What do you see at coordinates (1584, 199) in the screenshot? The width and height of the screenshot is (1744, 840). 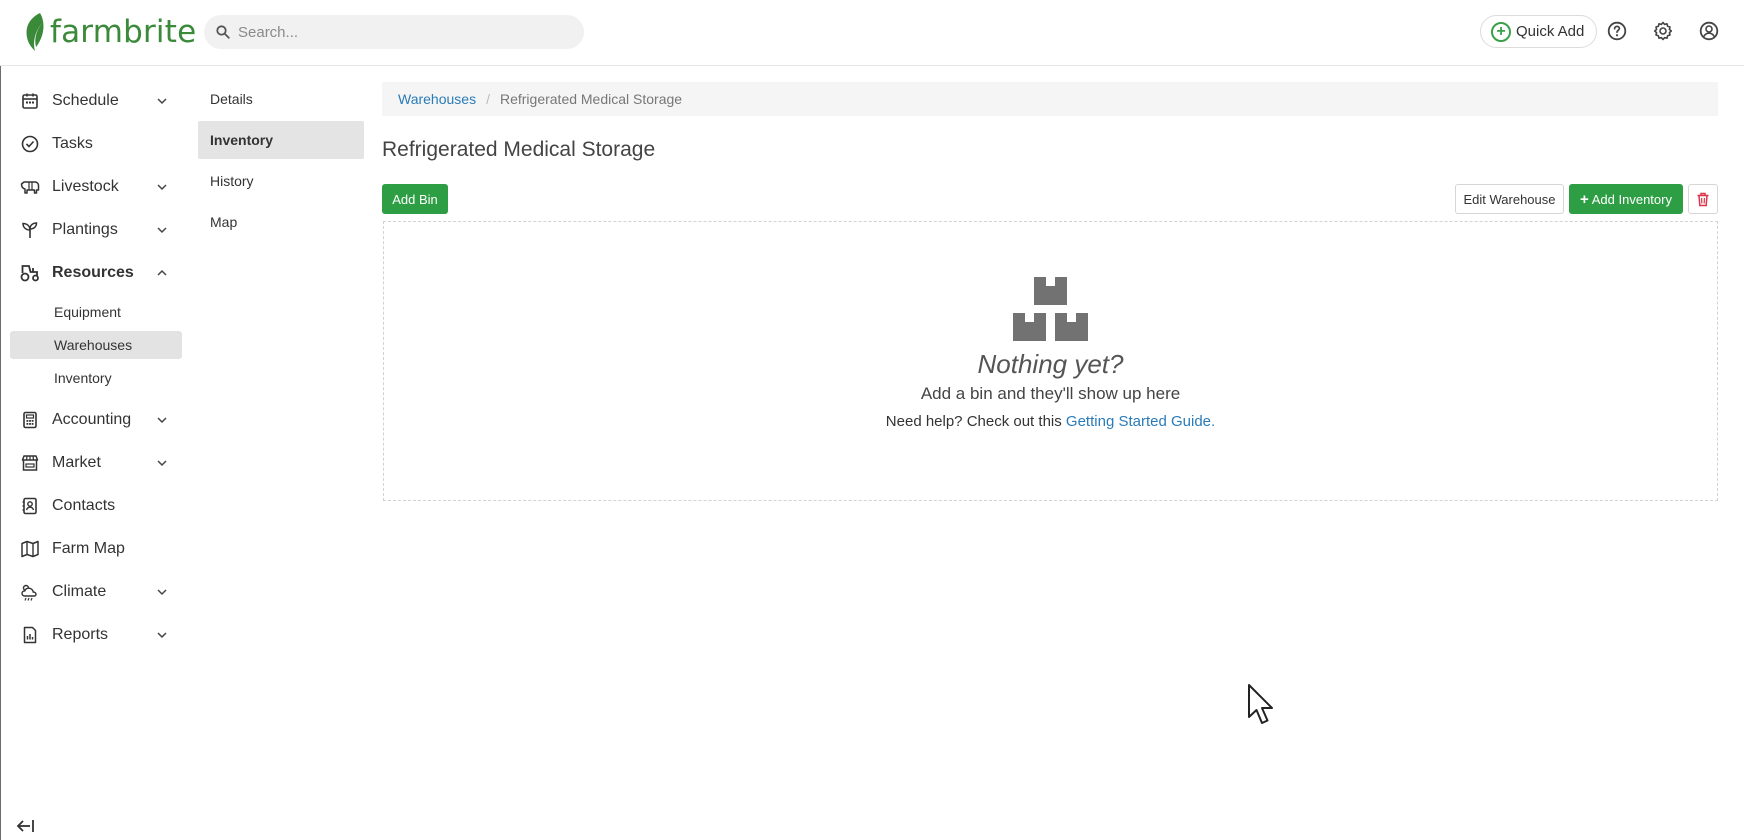 I see `plus-icon: +` at bounding box center [1584, 199].